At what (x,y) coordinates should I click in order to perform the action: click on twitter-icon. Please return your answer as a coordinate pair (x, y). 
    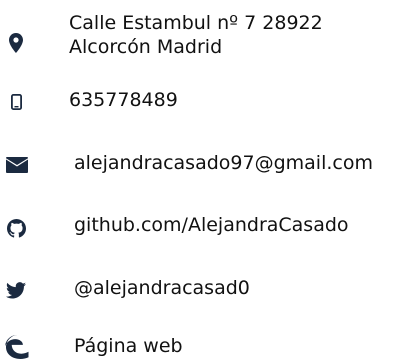
    Looking at the image, I should click on (16, 290).